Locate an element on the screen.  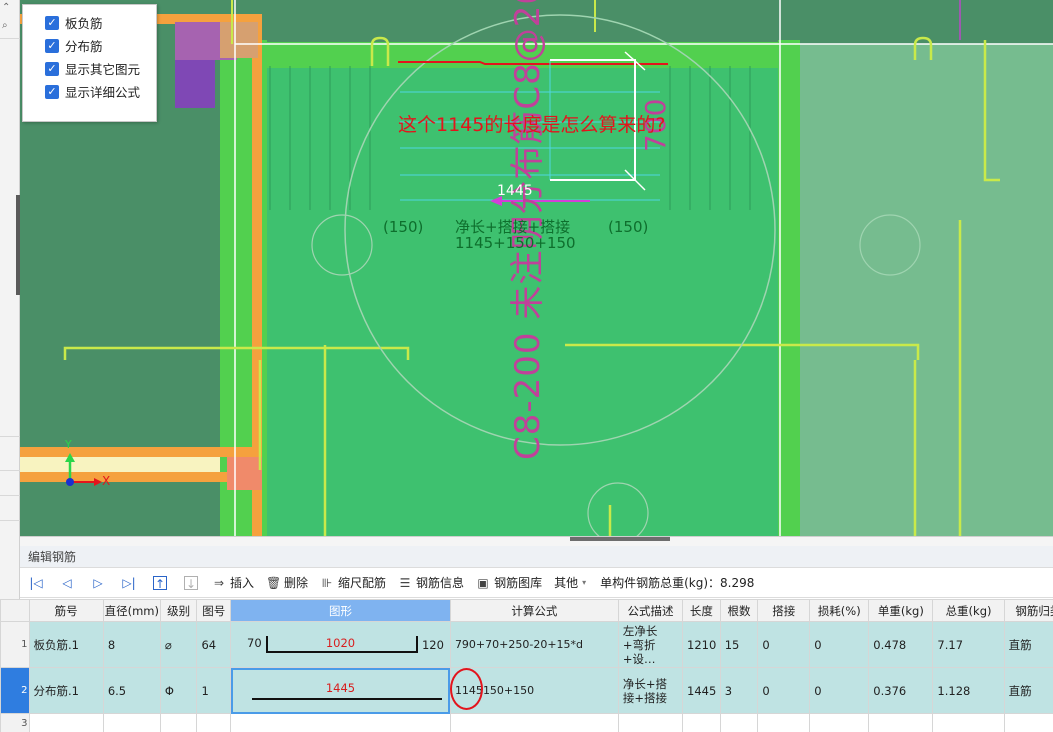
layer-toggle-negative-rebar: ✓ 板负筋 is located at coordinates (100, 22).